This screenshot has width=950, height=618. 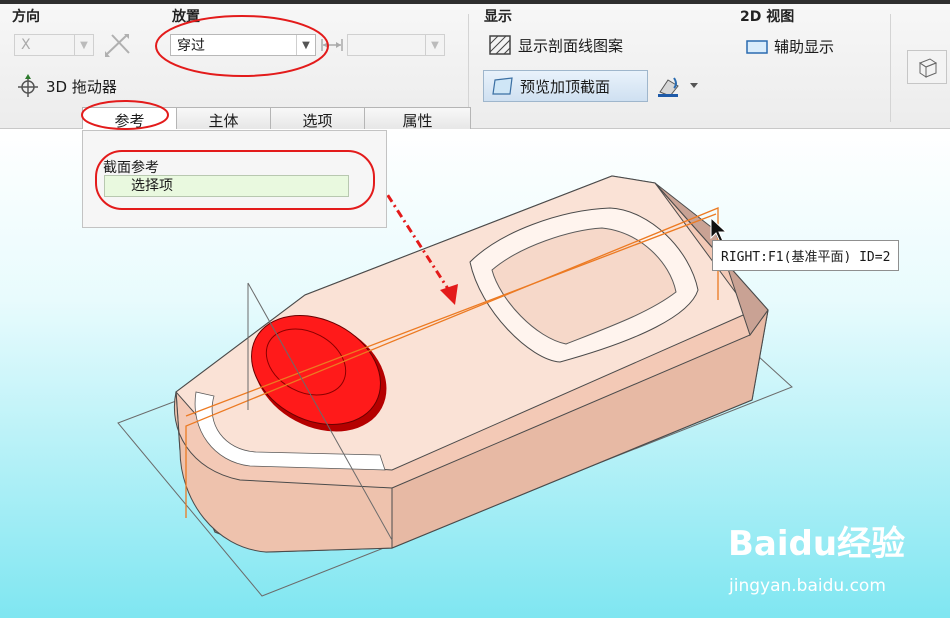 I want to click on watermark-logo: Baidu经验, so click(x=816, y=540).